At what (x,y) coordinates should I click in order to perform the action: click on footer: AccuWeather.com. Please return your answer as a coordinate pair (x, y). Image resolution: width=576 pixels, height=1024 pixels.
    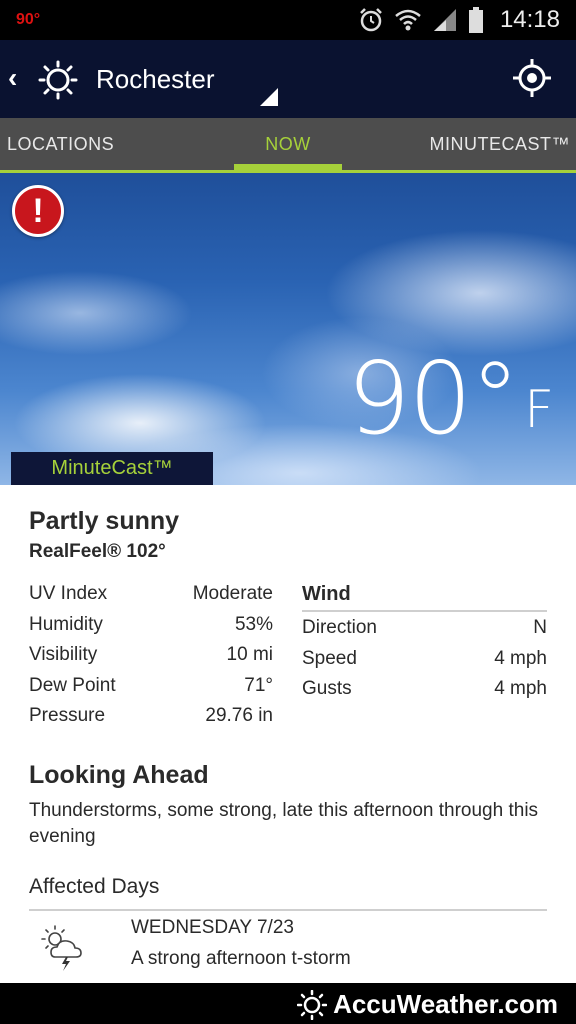
    Looking at the image, I should click on (288, 1003).